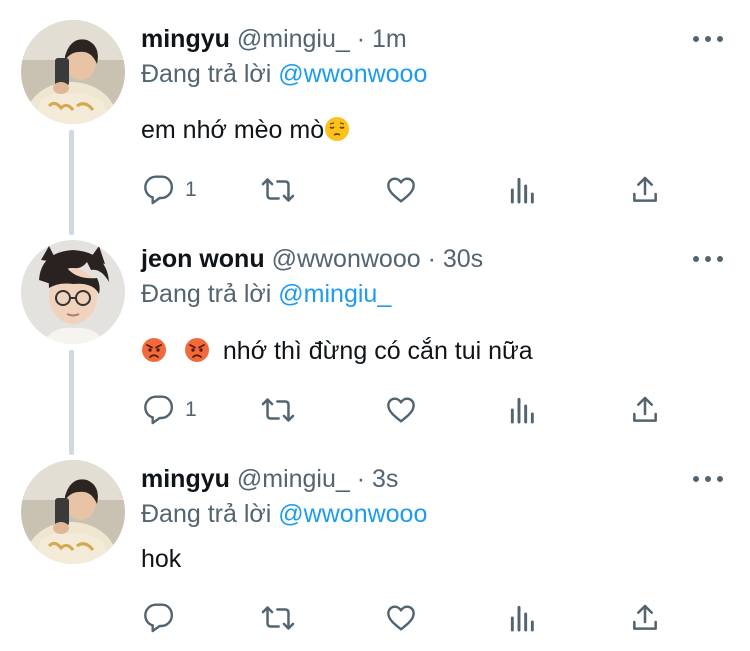  I want to click on tweet-text-content: hok, so click(161, 559).